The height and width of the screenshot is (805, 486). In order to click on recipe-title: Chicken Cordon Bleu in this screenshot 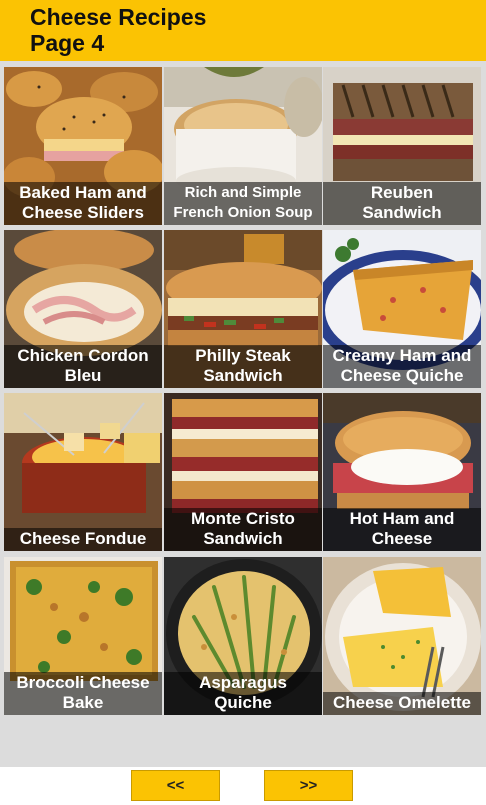, I will do `click(83, 366)`.